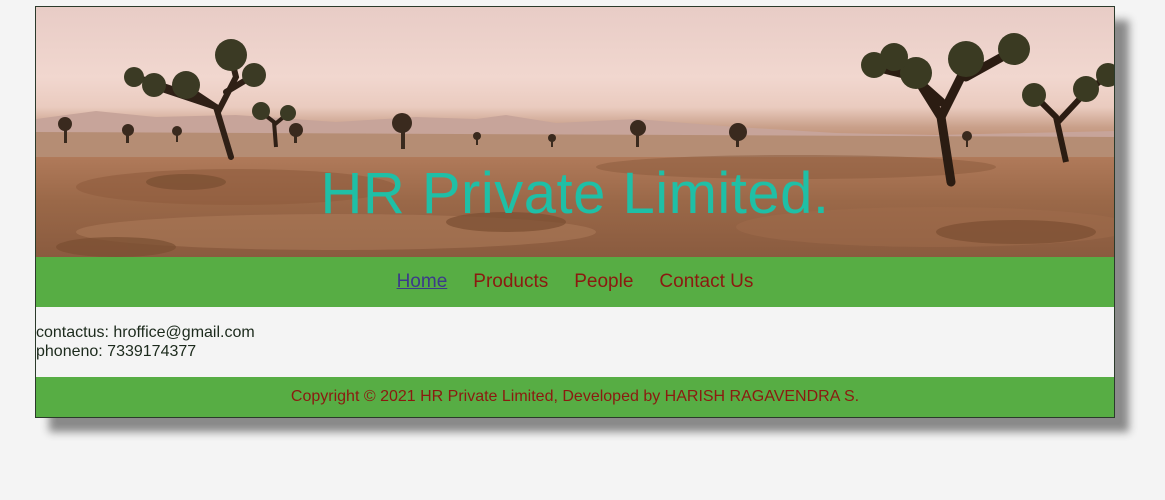  I want to click on contact-email: contactus: hroffice@gmail.com, so click(145, 332).